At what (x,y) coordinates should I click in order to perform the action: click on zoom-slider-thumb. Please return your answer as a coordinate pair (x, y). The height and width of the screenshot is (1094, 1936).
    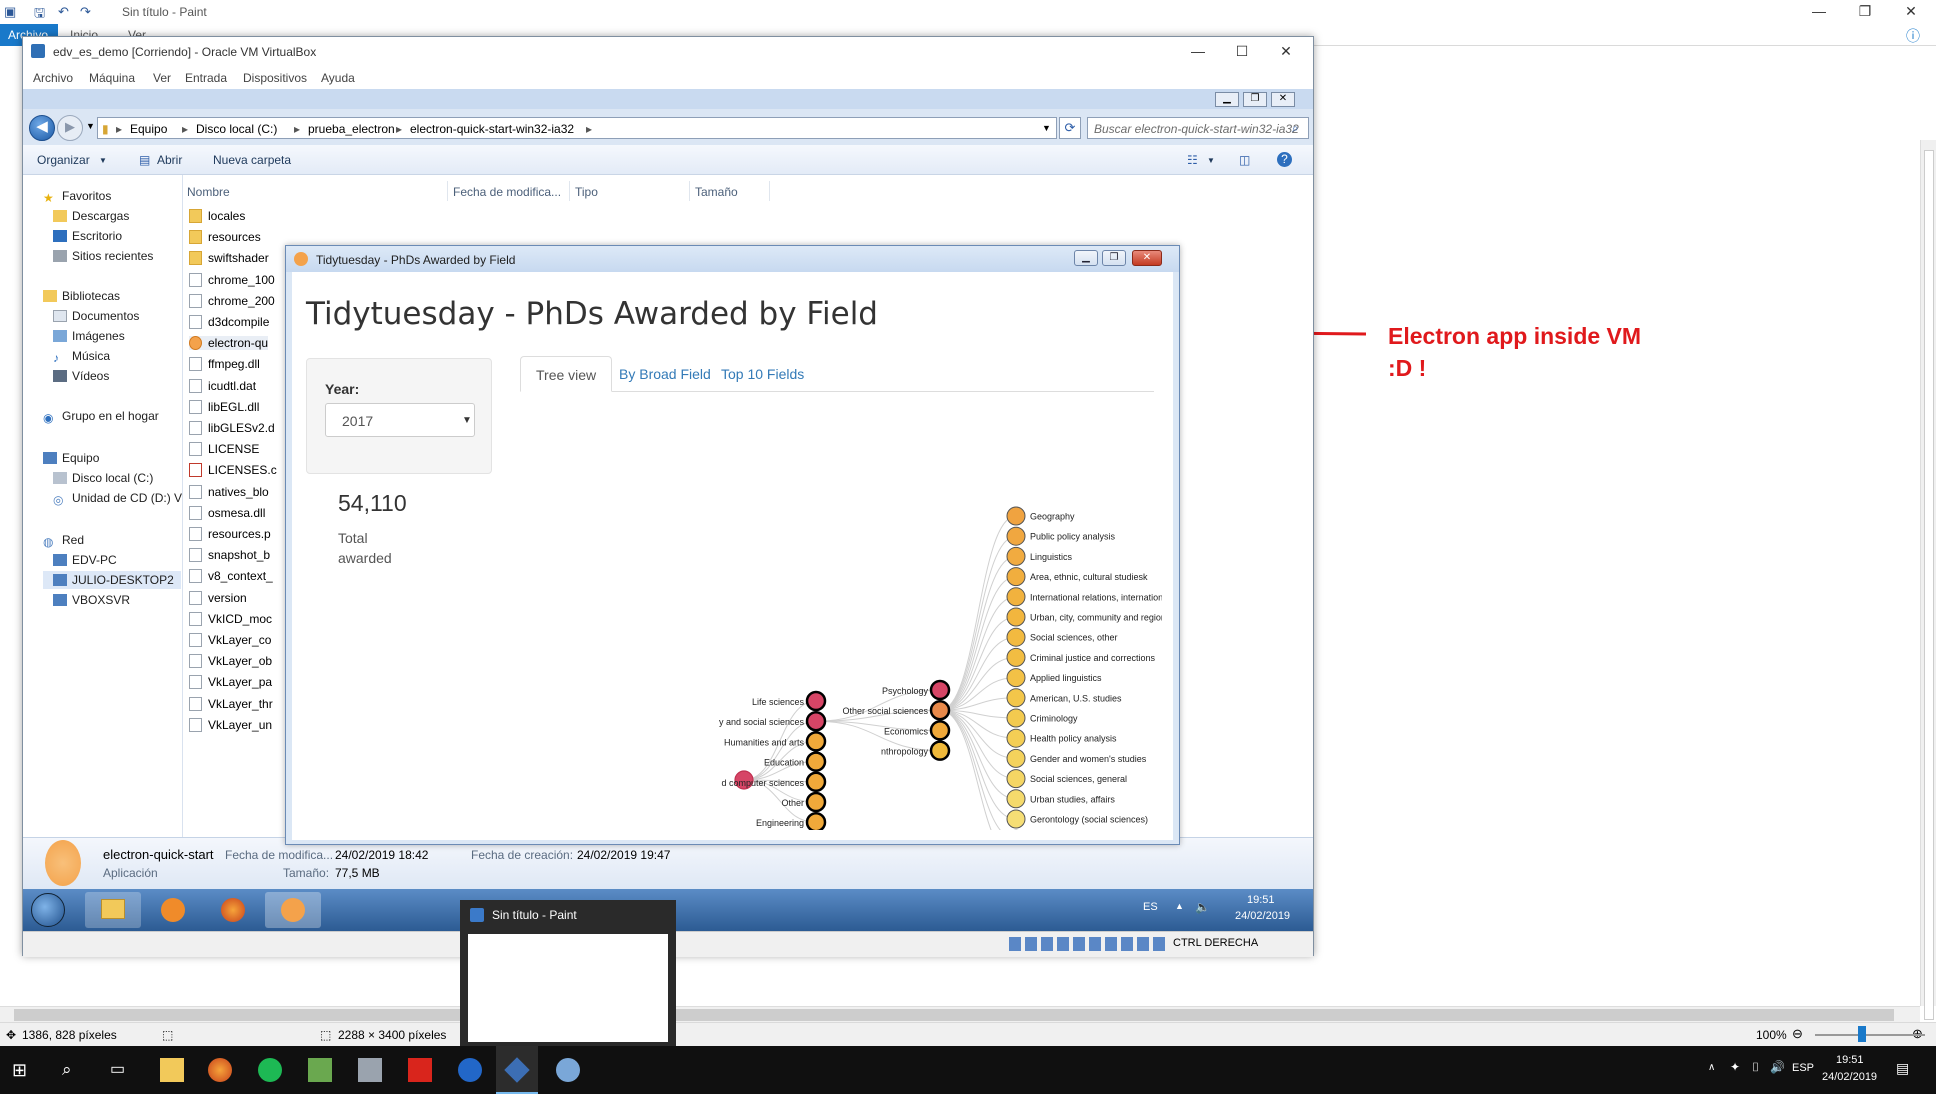
    Looking at the image, I should click on (1862, 1034).